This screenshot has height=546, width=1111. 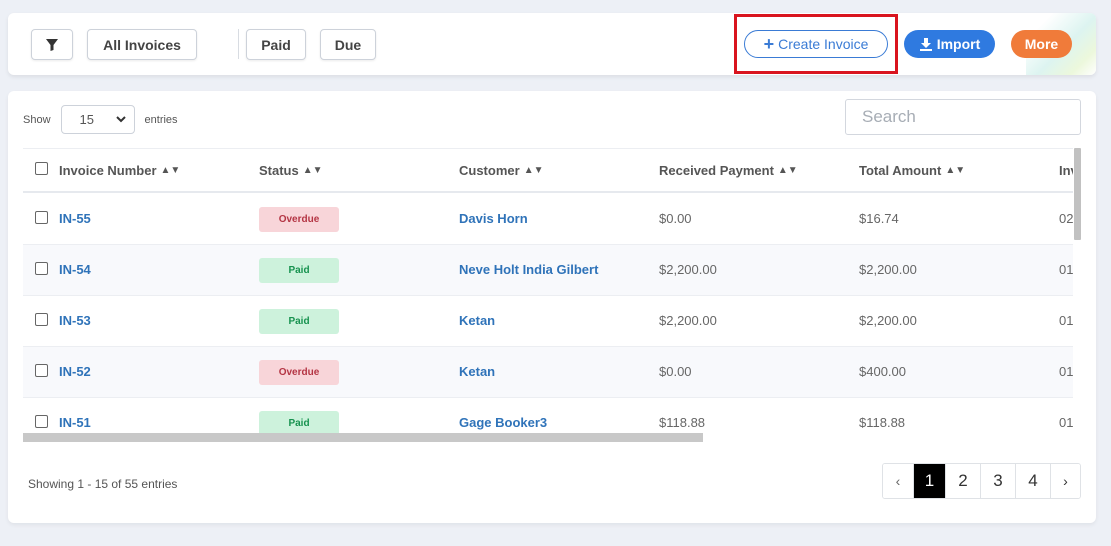 What do you see at coordinates (925, 44) in the screenshot?
I see `download-icon` at bounding box center [925, 44].